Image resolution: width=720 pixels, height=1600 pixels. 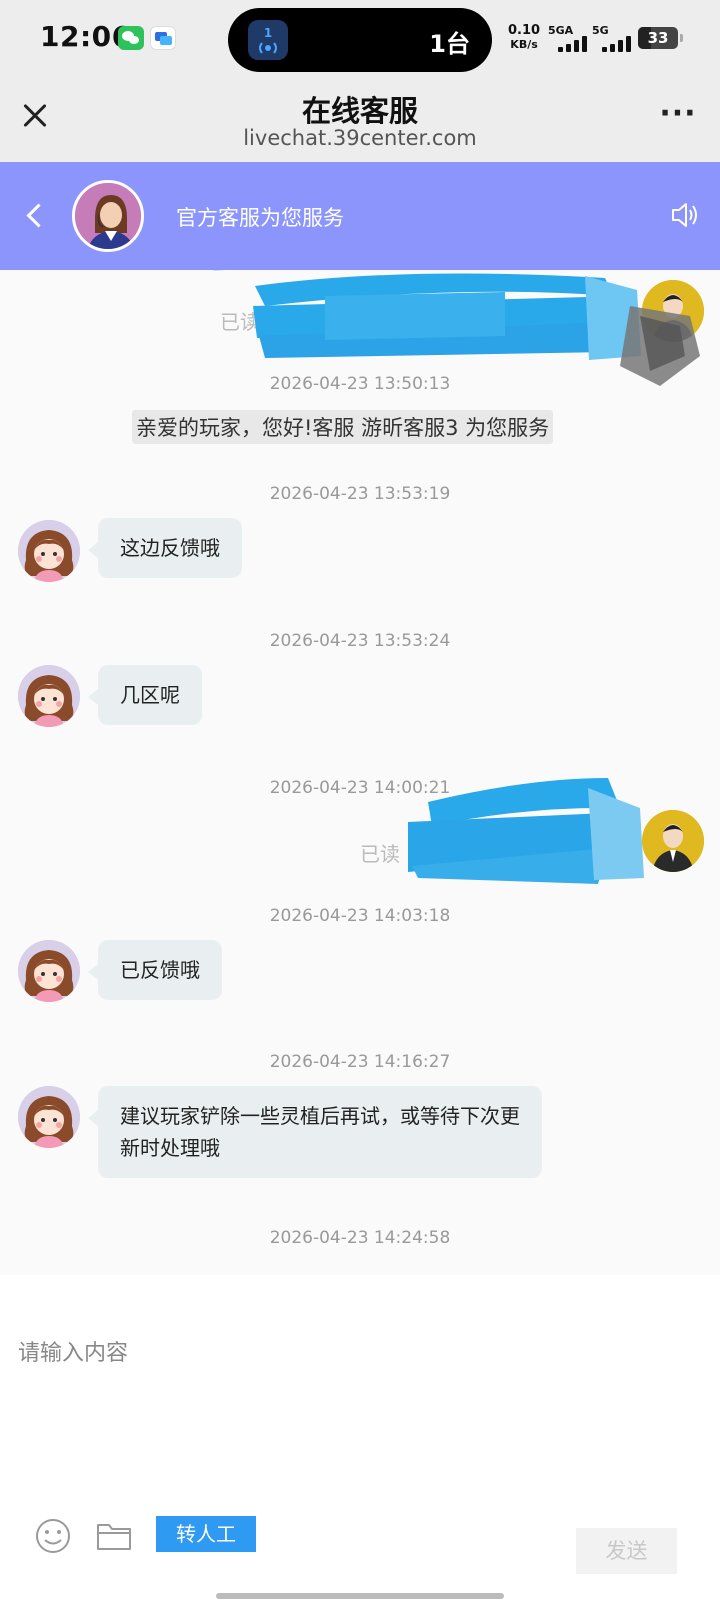 What do you see at coordinates (524, 30) in the screenshot?
I see `net-speed-value: 0.10` at bounding box center [524, 30].